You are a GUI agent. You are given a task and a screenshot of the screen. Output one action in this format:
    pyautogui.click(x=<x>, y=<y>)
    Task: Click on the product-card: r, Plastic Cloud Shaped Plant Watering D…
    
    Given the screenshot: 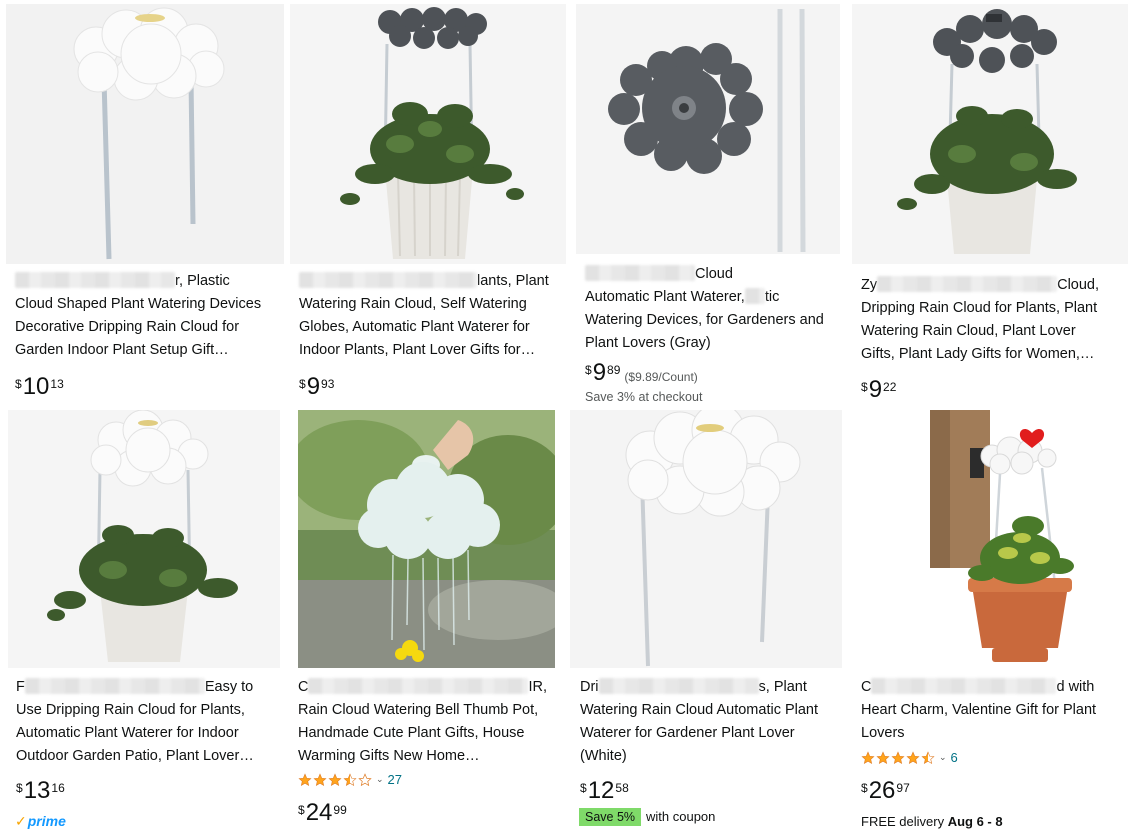 What is the action you would take?
    pyautogui.click(x=145, y=204)
    